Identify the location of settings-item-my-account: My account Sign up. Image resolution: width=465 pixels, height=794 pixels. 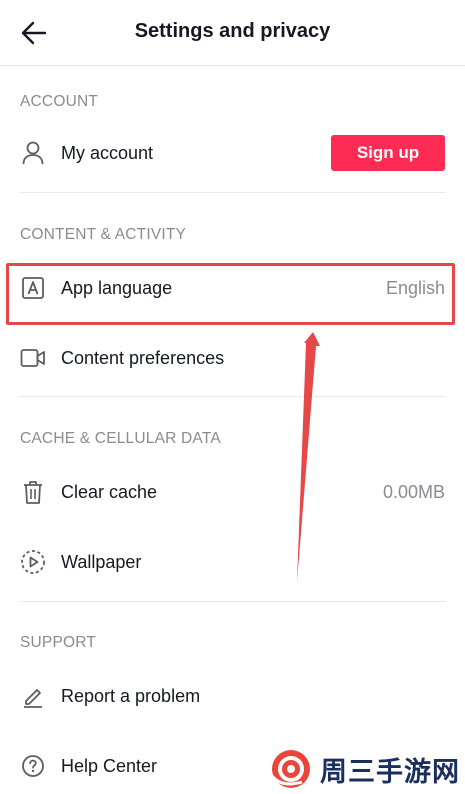
(232, 153).